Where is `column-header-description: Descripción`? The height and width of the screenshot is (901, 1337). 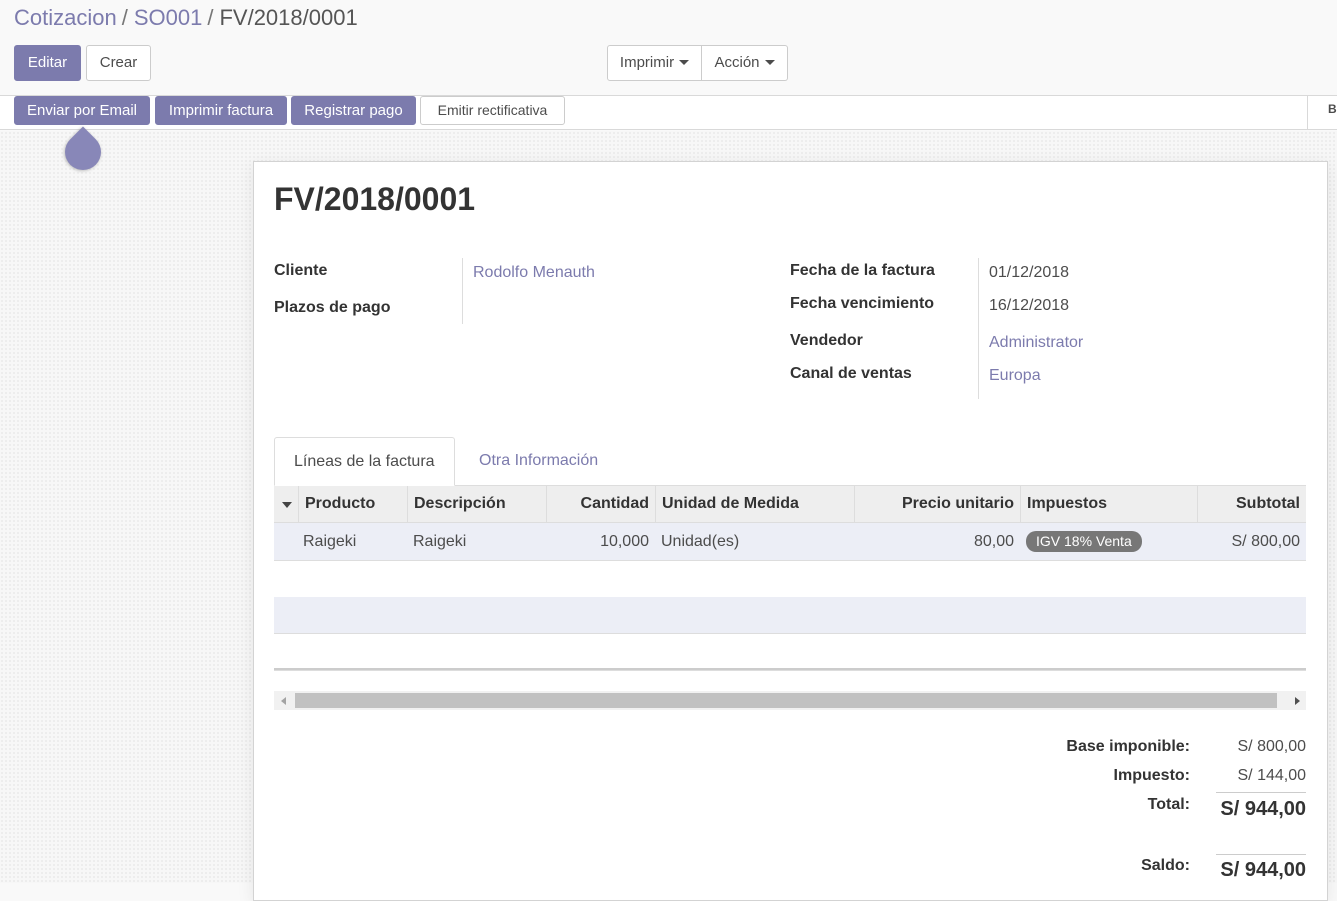
column-header-description: Descripción is located at coordinates (477, 504).